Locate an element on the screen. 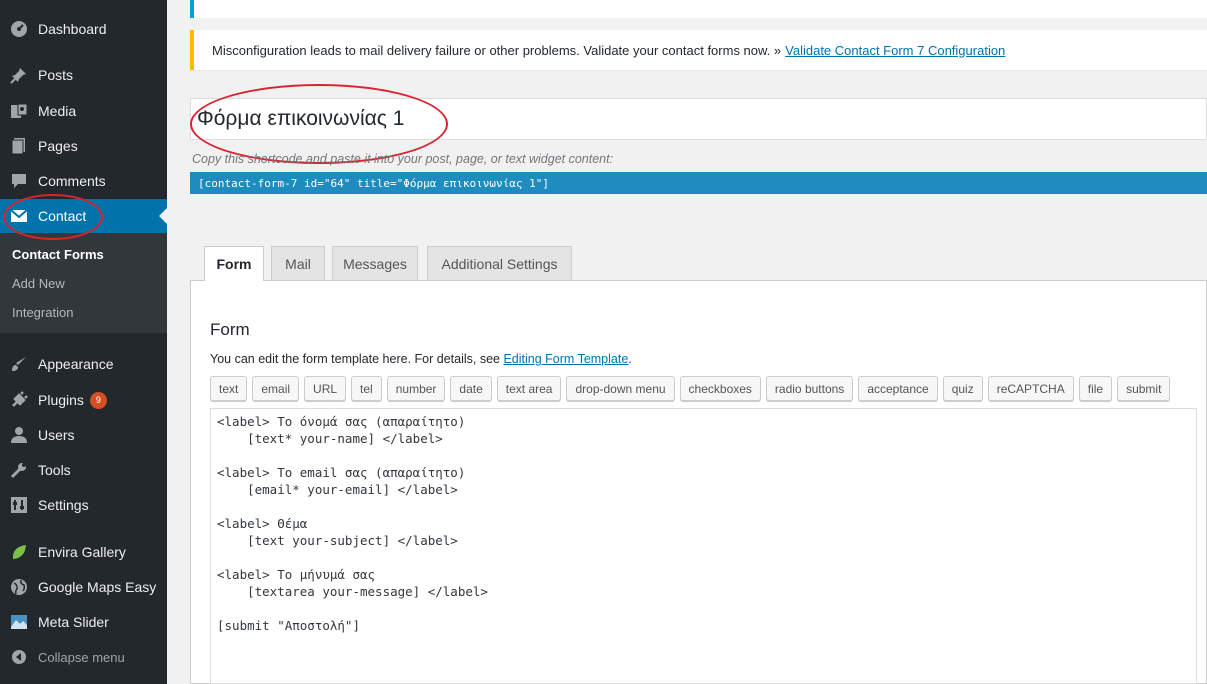 This screenshot has width=1207, height=684. menu-google-maps-easy: Google Maps Easy is located at coordinates (83, 587).